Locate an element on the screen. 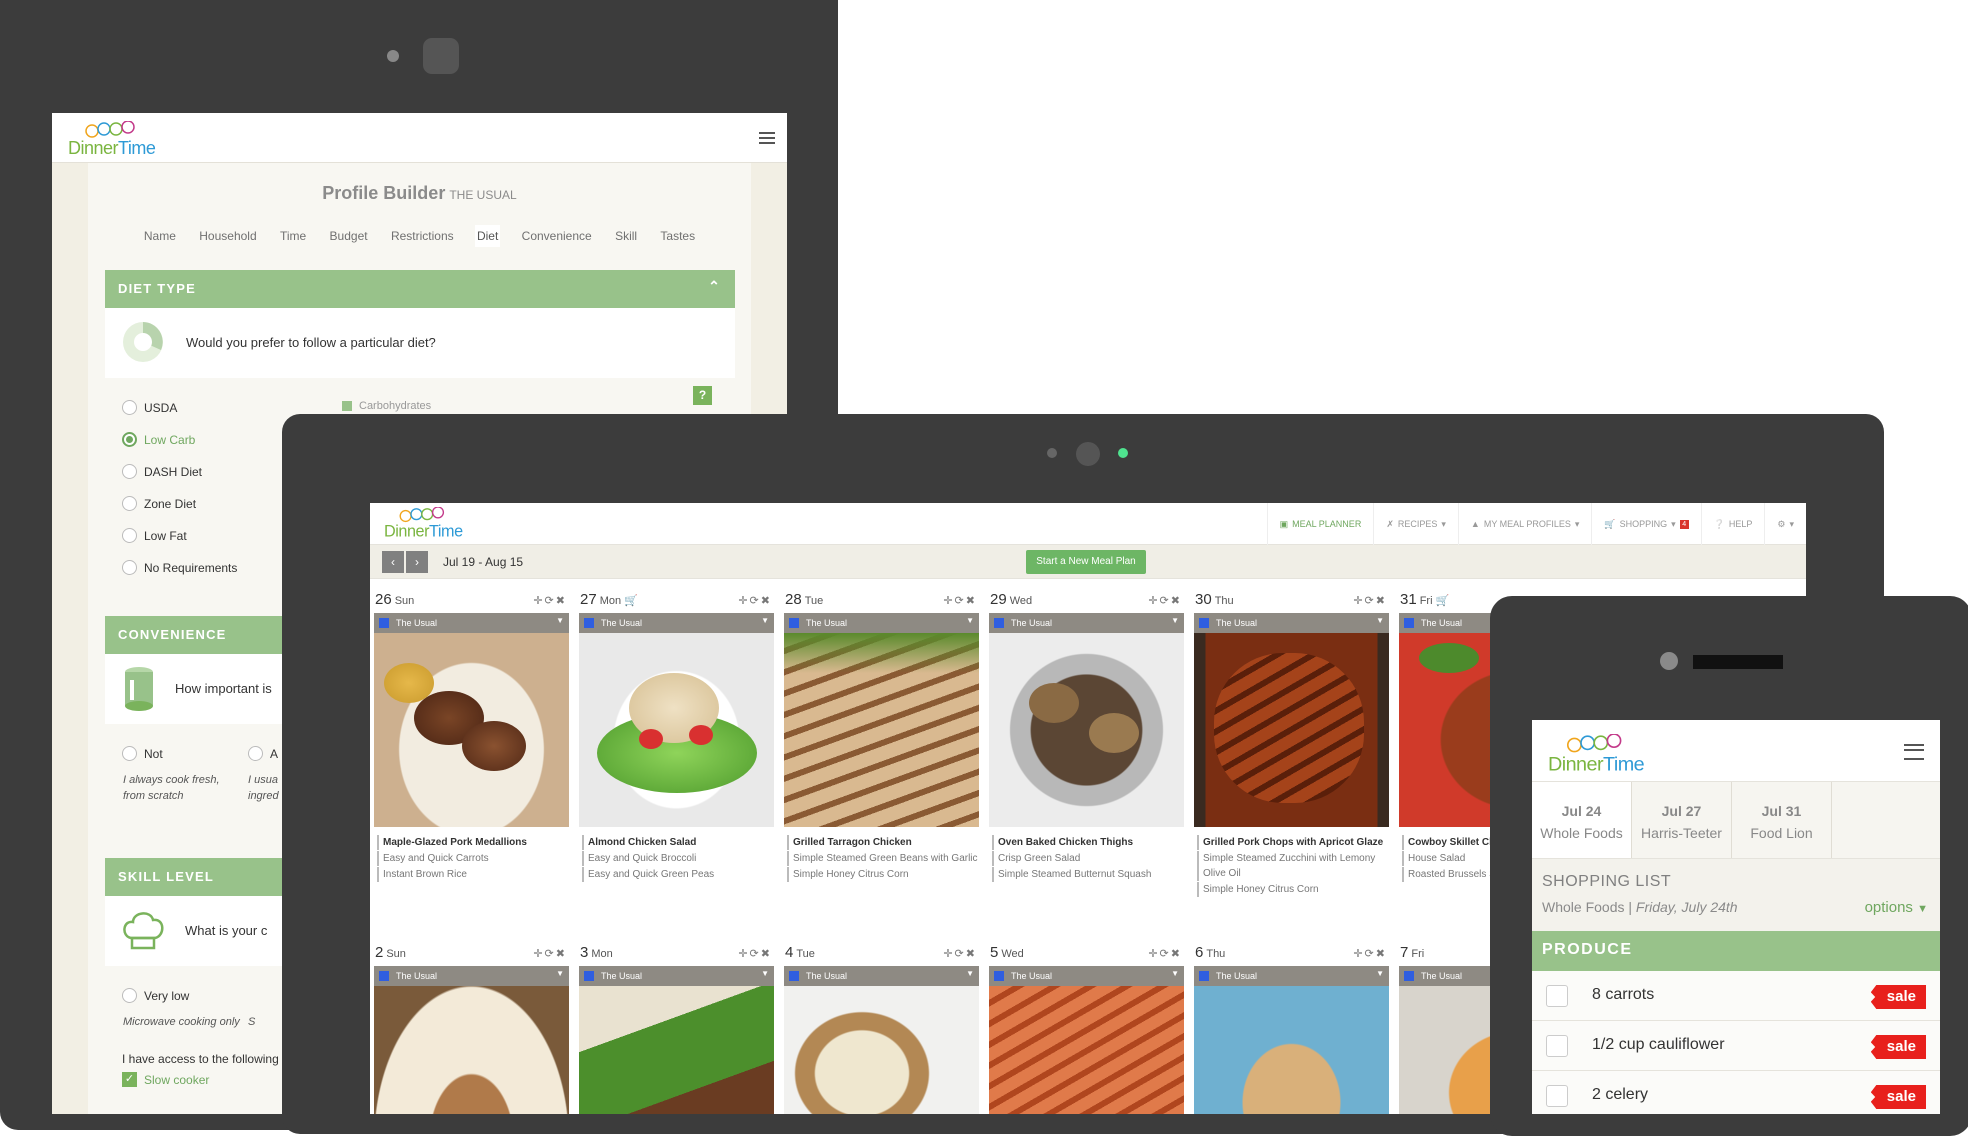 The width and height of the screenshot is (1968, 1136). side-dish: Easy and Quick Green Peas is located at coordinates (678, 874).